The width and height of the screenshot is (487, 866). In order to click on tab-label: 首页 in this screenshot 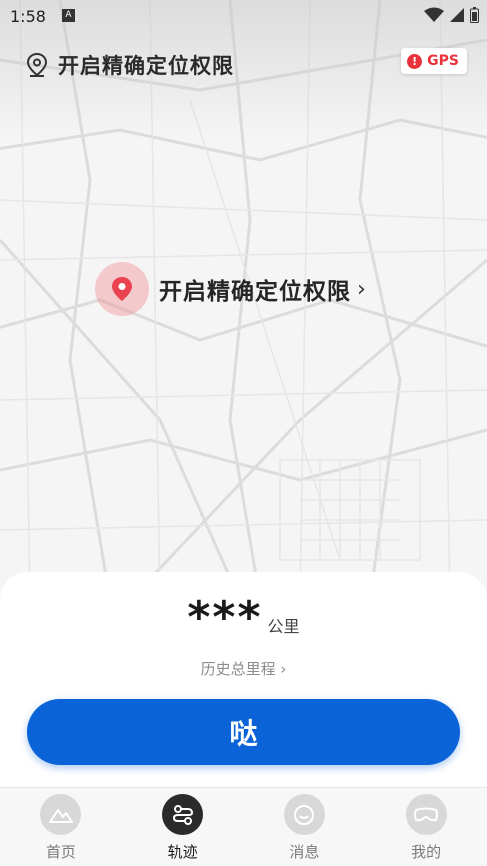, I will do `click(60, 852)`.